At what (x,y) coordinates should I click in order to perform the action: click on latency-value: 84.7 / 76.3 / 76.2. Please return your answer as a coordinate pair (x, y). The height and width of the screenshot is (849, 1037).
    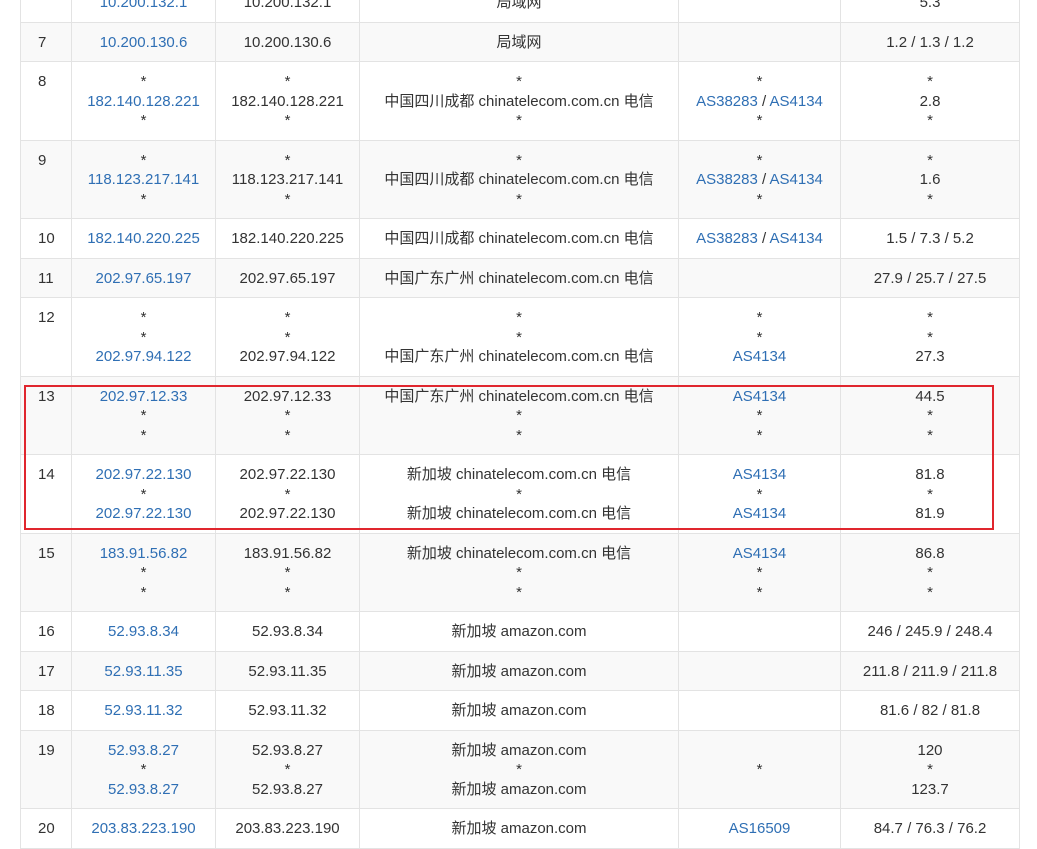
    Looking at the image, I should click on (930, 828).